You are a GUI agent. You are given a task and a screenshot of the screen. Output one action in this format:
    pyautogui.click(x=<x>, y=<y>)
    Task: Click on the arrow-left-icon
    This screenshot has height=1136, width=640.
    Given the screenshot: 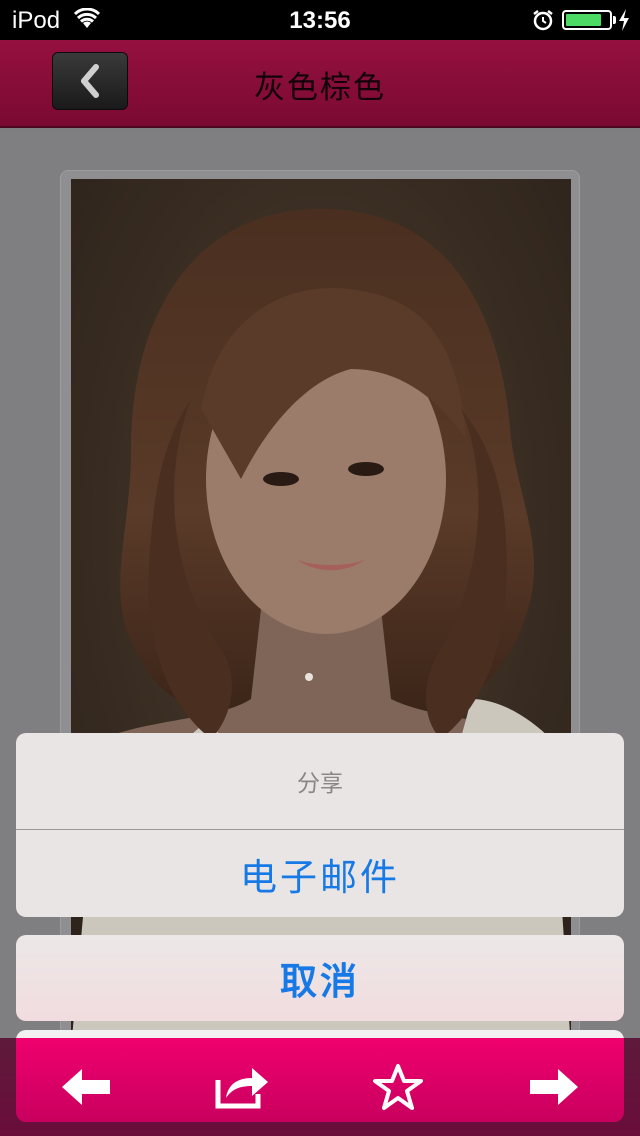 What is the action you would take?
    pyautogui.click(x=86, y=1087)
    